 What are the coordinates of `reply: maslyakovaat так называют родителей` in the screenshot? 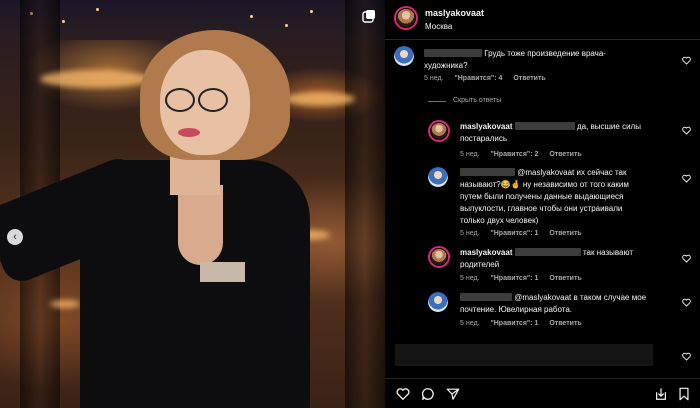 It's located at (546, 258).